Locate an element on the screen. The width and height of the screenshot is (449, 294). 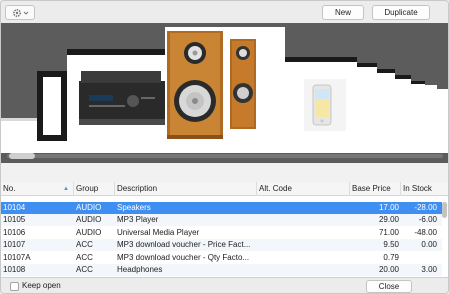
cell-base-price: 0.79 is located at coordinates (391, 257).